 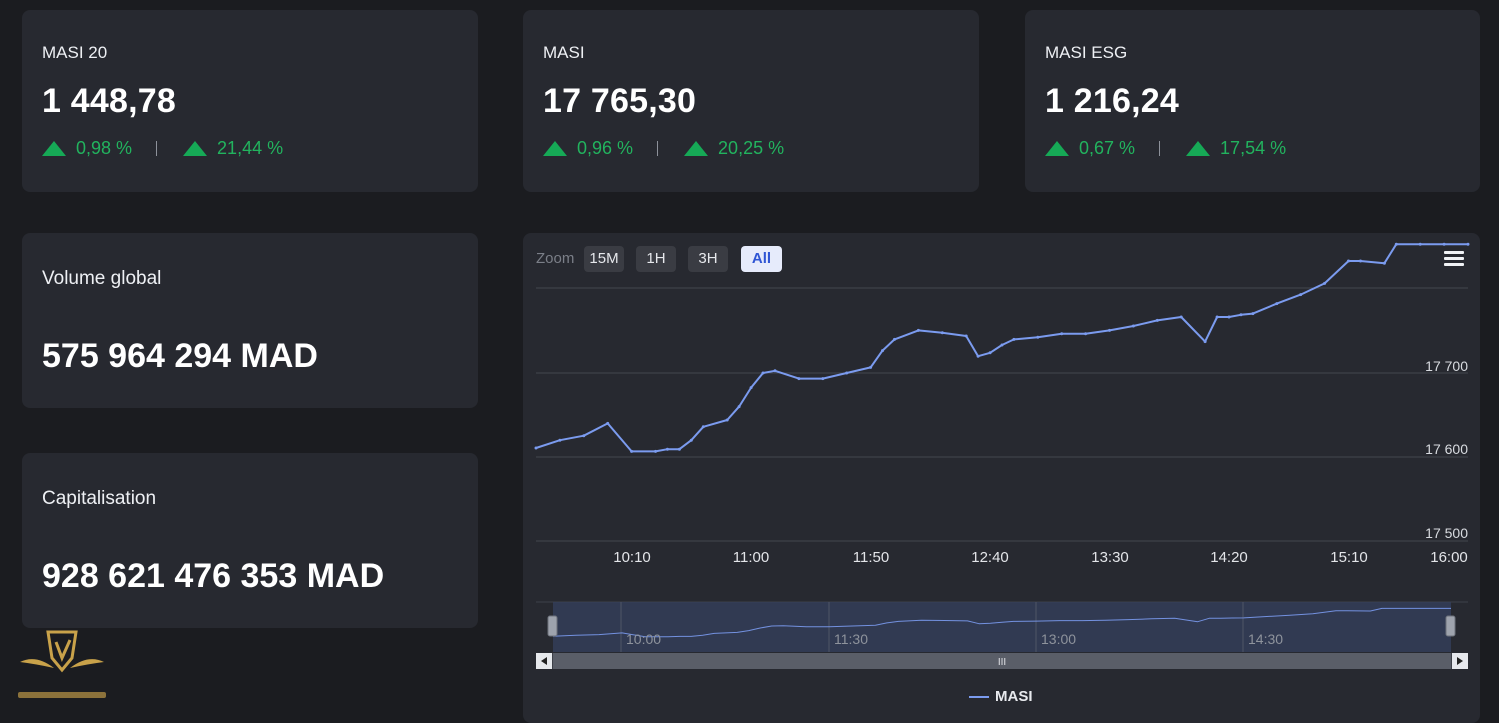 What do you see at coordinates (1002, 662) in the screenshot?
I see `scrollbar-grip-icon: III` at bounding box center [1002, 662].